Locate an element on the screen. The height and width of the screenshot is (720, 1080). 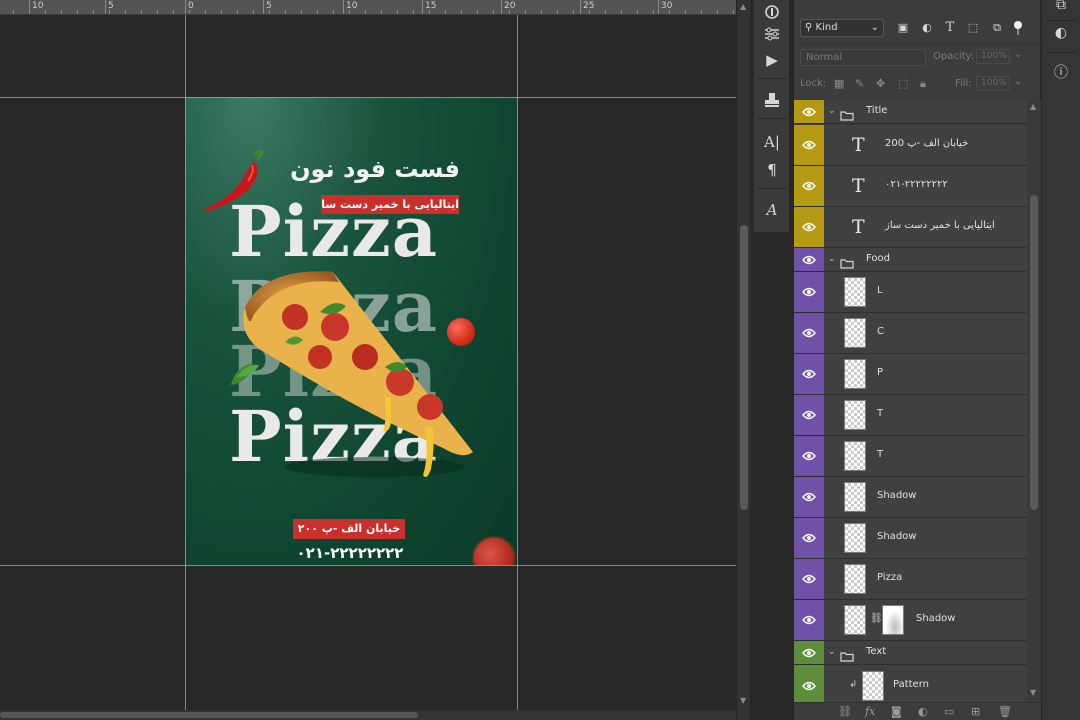
opacity-dropdown-icon: ⌄ is located at coordinates (1018, 54).